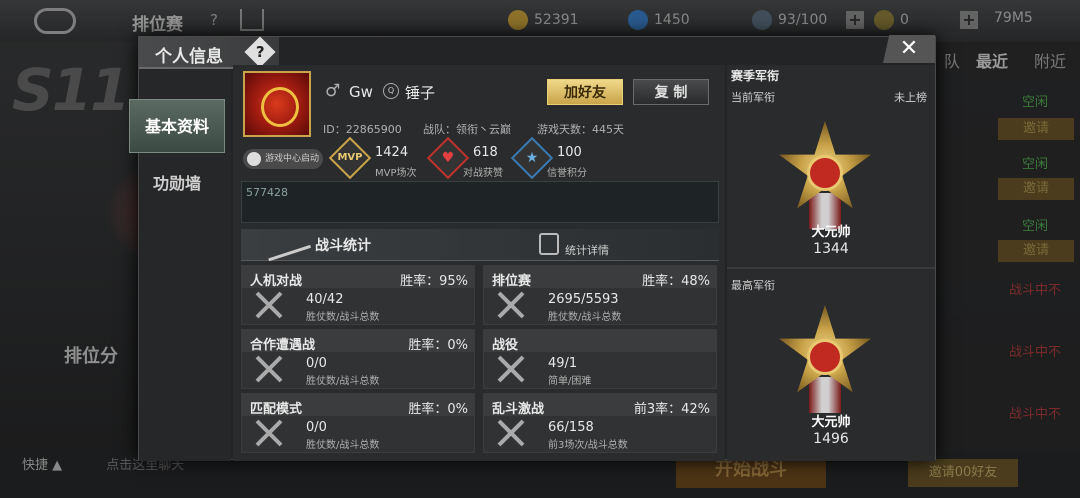 The height and width of the screenshot is (498, 1080). I want to click on back-icon, so click(55, 21).